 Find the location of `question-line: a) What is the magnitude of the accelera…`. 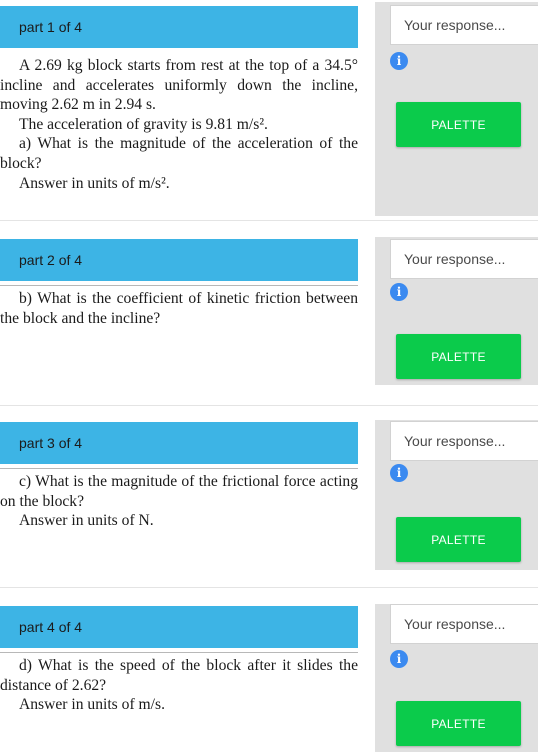

question-line: a) What is the magnitude of the accelera… is located at coordinates (179, 153).